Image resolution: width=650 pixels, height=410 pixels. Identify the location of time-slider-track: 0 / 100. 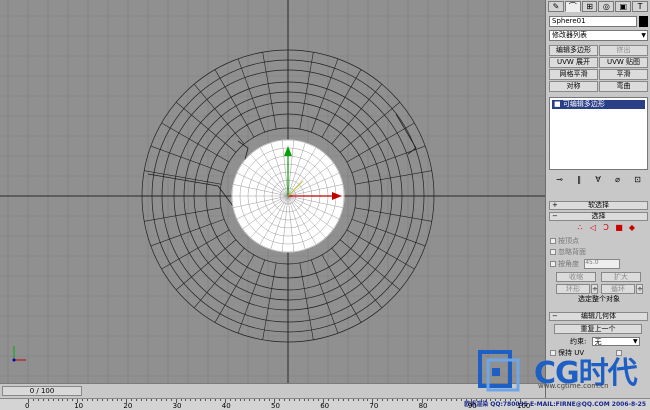
(272, 390).